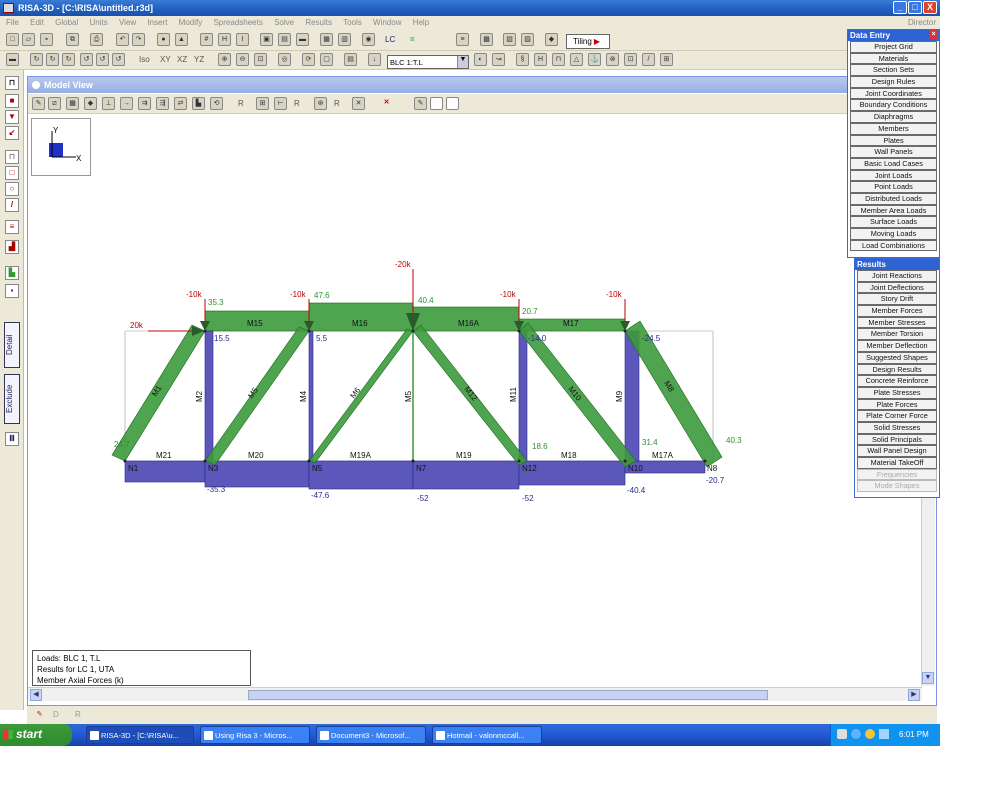 The image size is (993, 785). Describe the element at coordinates (893, 163) in the screenshot. I see `data-entry-basic-load-cases: Basic Load Cases` at that location.